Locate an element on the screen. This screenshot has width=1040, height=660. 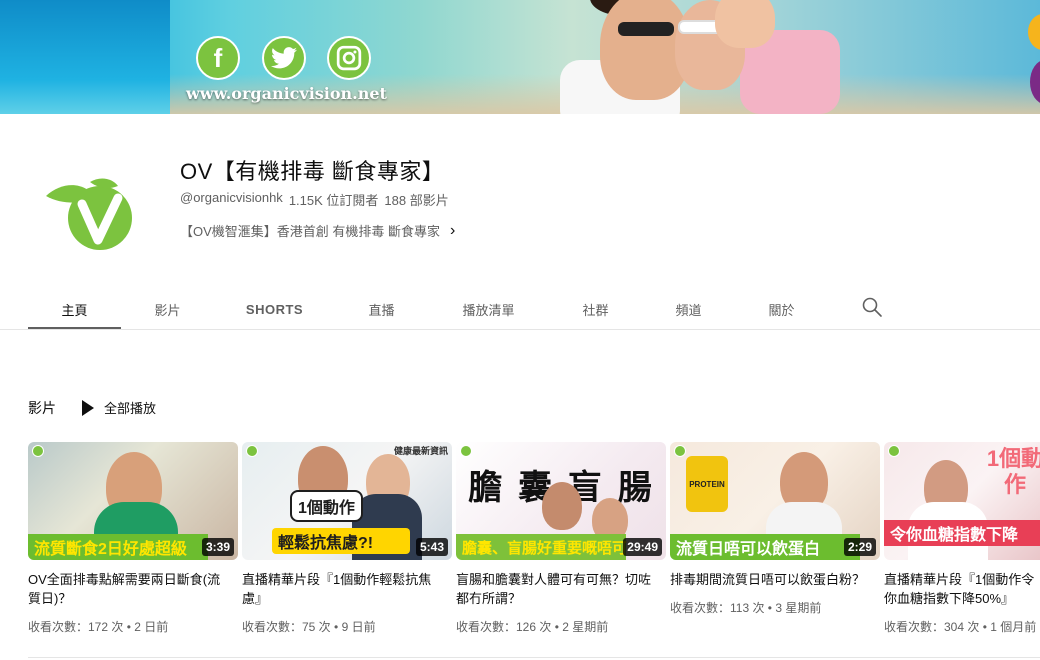
thumbnail-caption: 流質日唔可以飲蛋白 is located at coordinates (765, 547).